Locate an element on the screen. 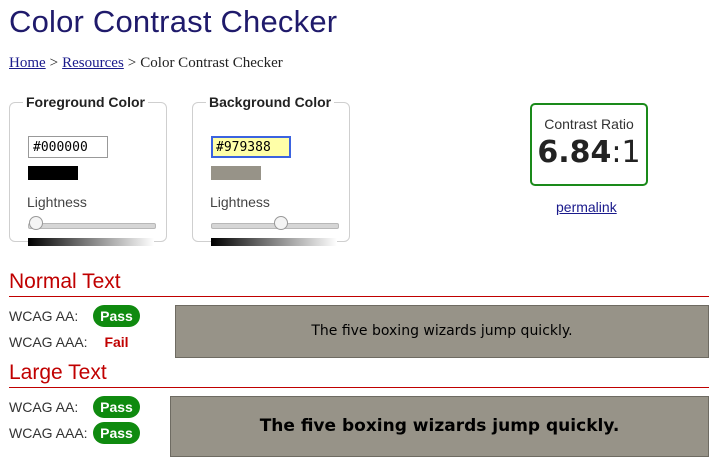 The image size is (712, 462). background-lightness-gradient is located at coordinates (274, 242).